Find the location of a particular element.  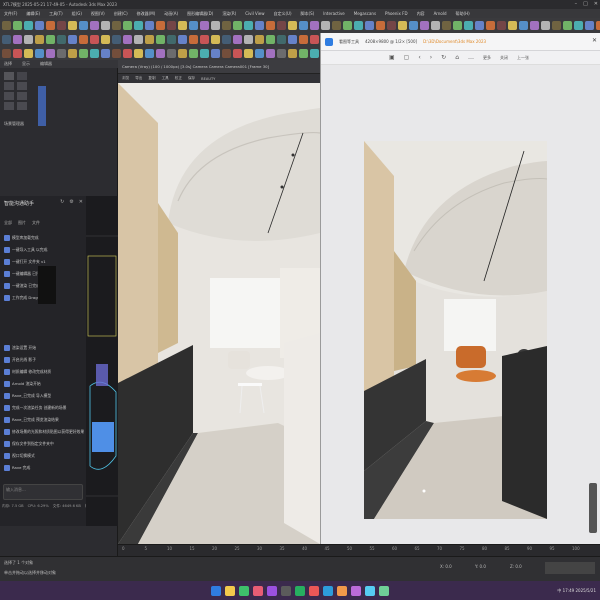

menu-item-file: 文件(F) is located at coordinates (10, 14).